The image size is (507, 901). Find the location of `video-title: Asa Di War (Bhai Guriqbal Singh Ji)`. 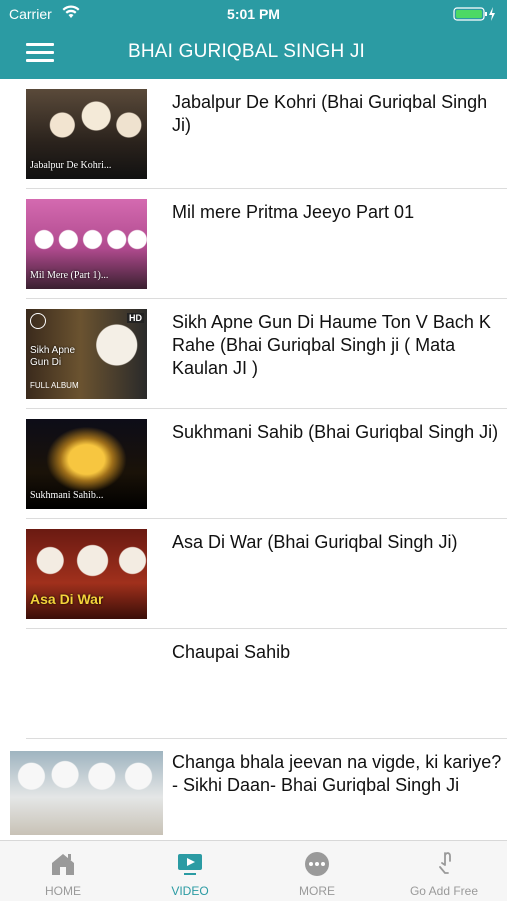

video-title: Asa Di War (Bhai Guriqbal Singh Ji) is located at coordinates (315, 542).